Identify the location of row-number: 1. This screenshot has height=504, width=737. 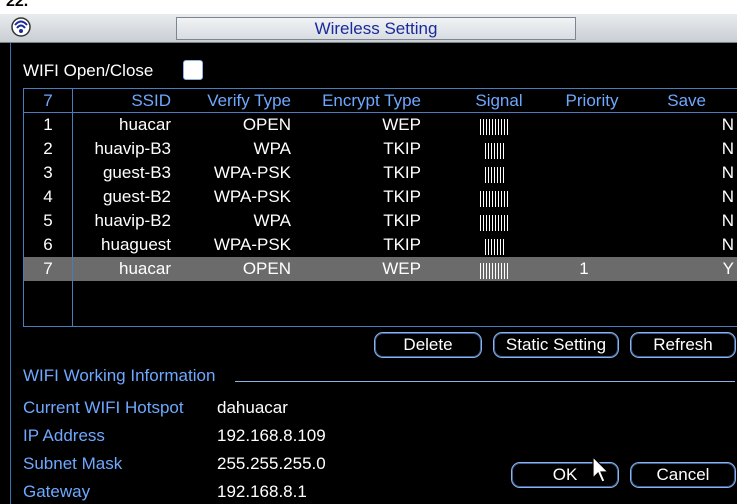
(48, 124).